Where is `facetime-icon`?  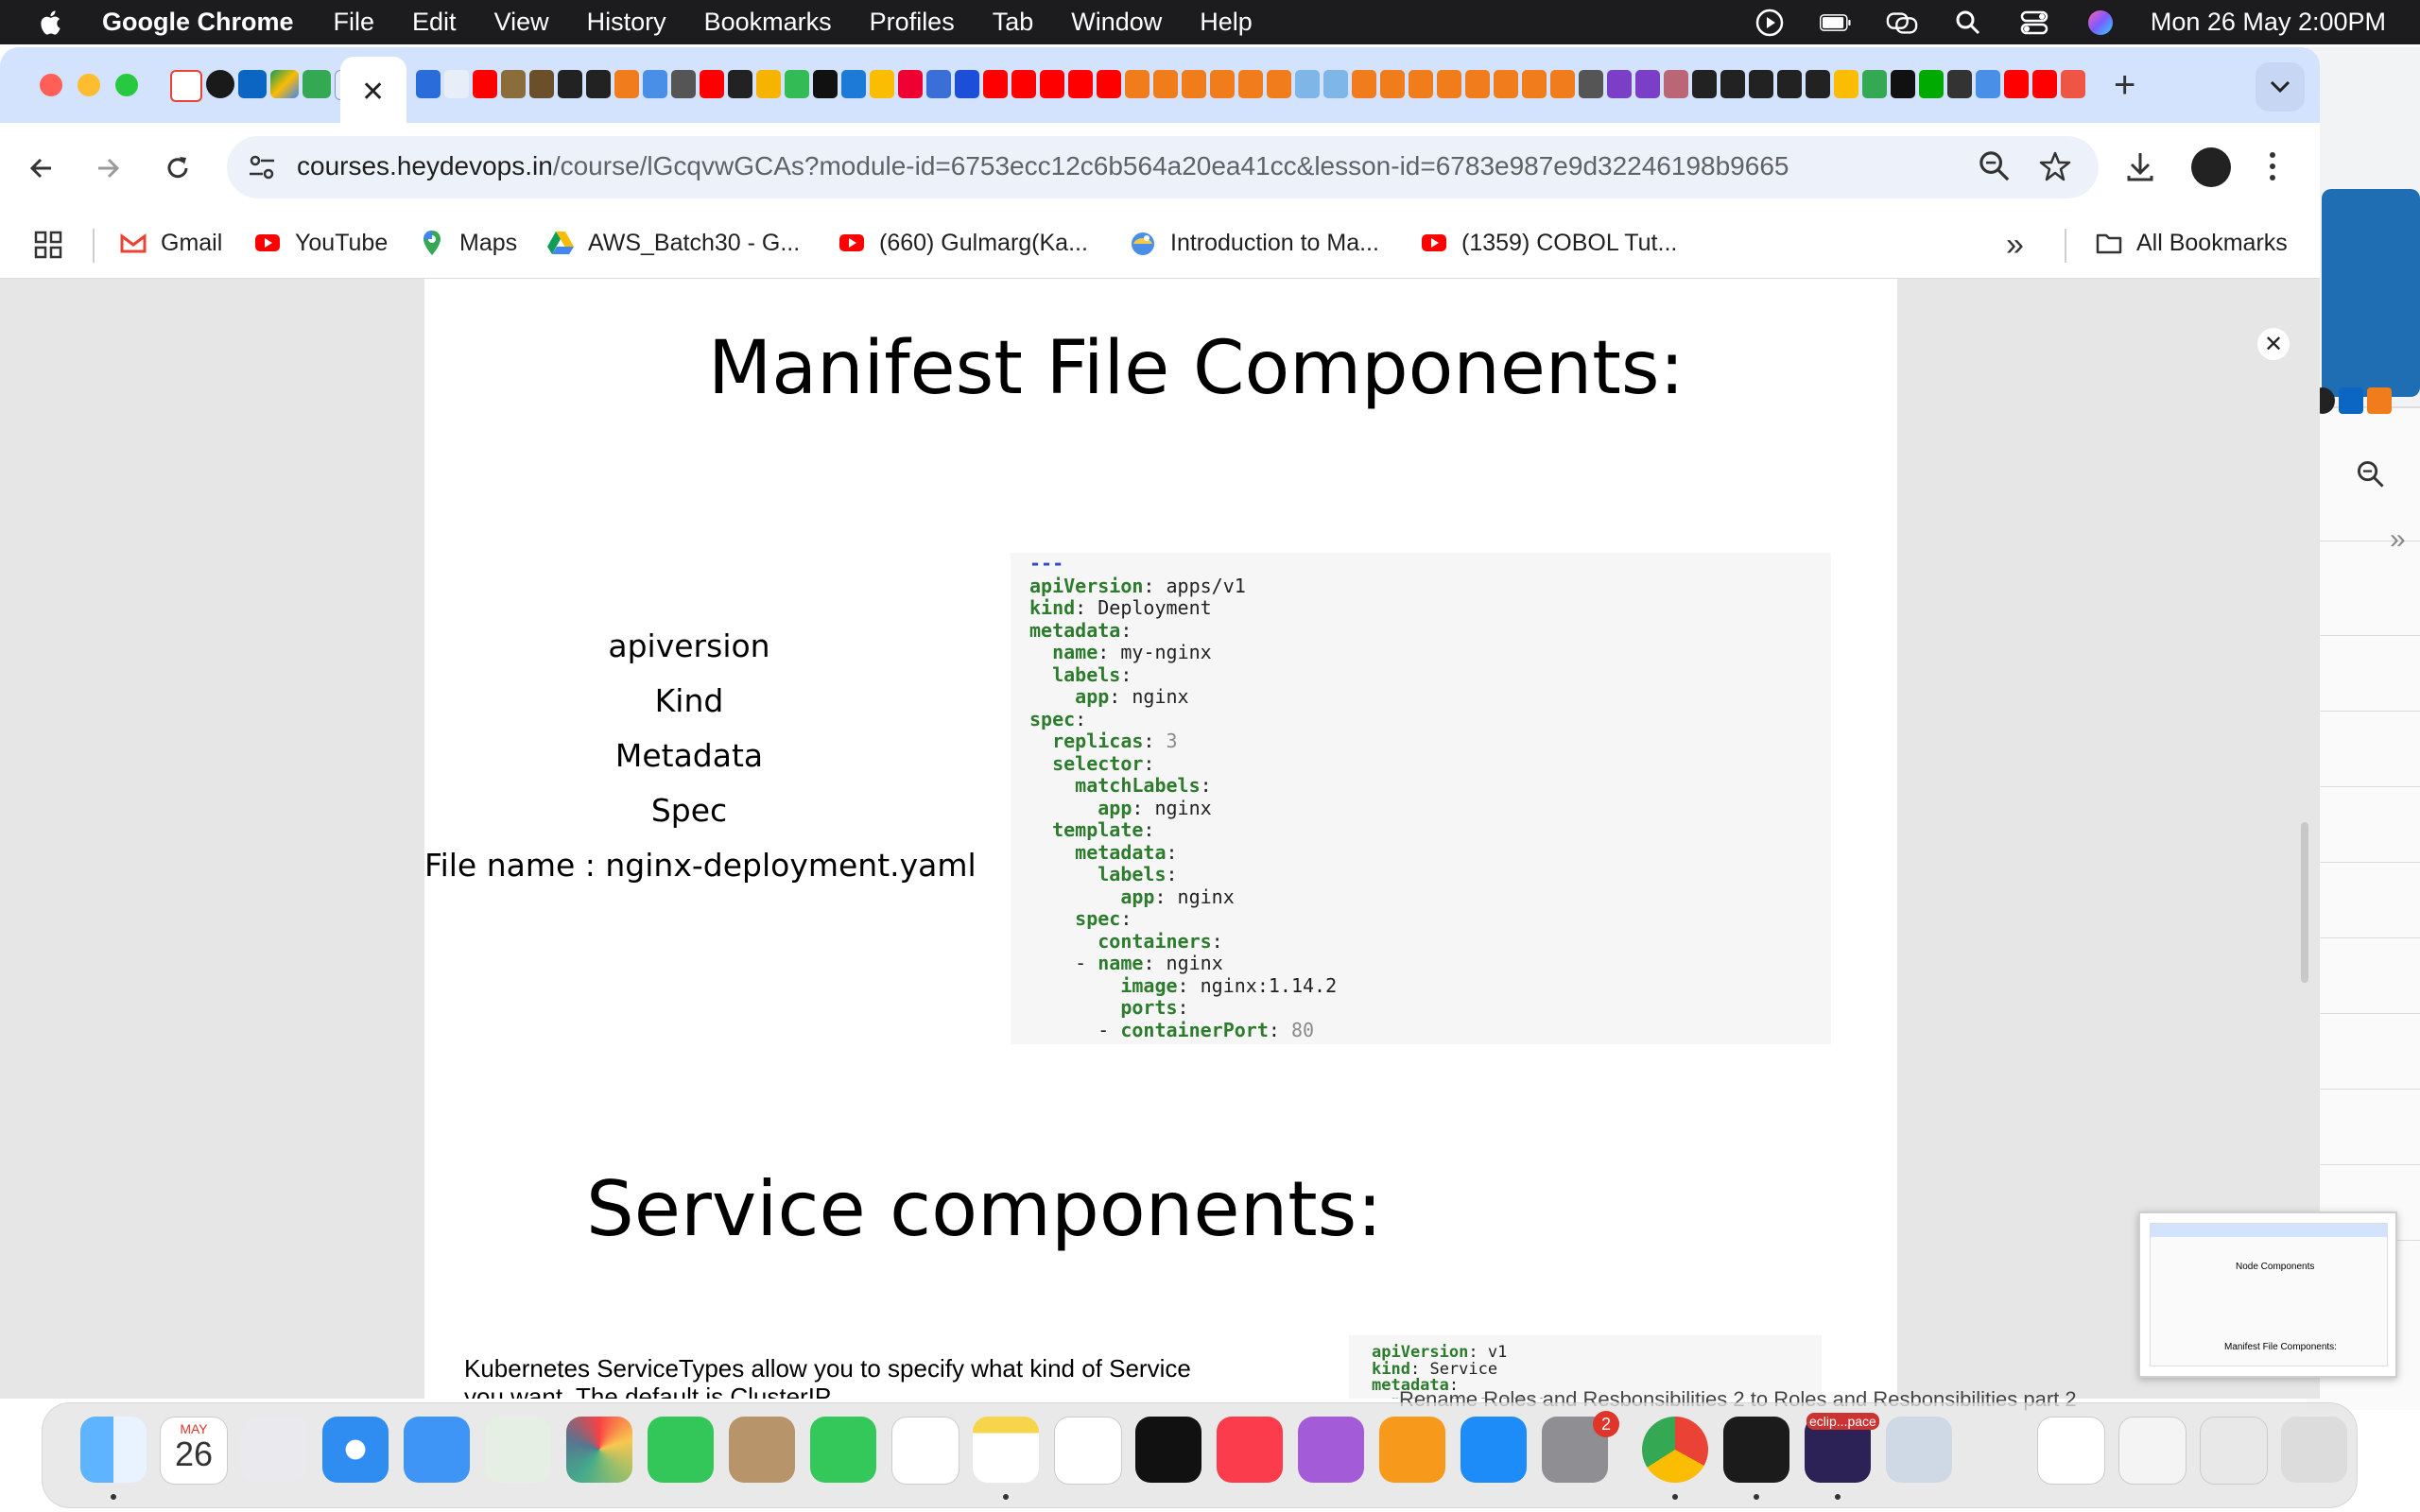 facetime-icon is located at coordinates (681, 1450).